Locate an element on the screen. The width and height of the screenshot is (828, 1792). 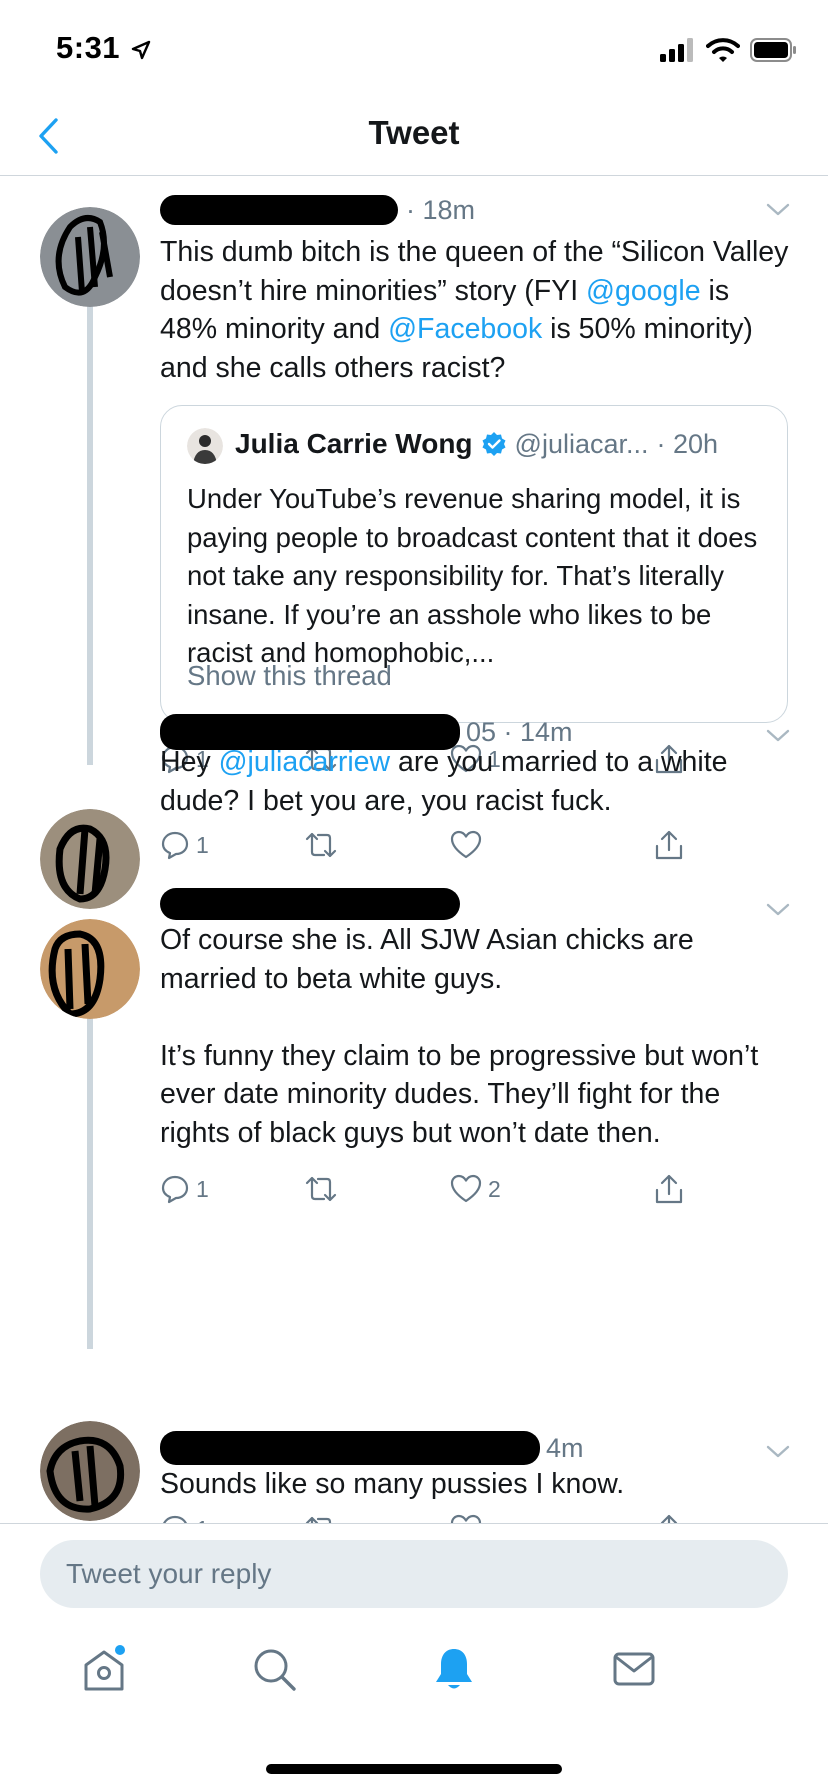
status-time-text: 5:31 is located at coordinates (88, 47).